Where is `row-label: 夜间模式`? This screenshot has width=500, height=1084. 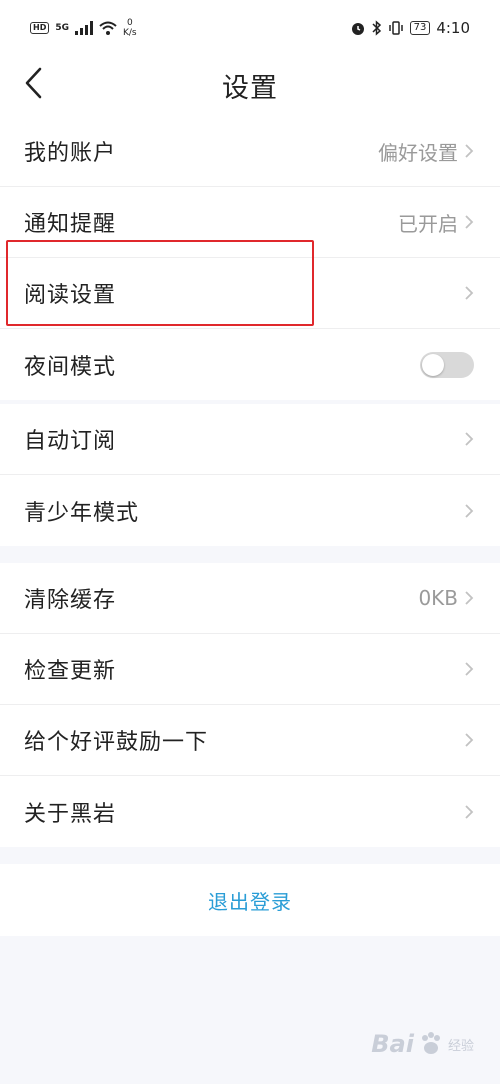
row-label: 夜间模式 is located at coordinates (70, 367).